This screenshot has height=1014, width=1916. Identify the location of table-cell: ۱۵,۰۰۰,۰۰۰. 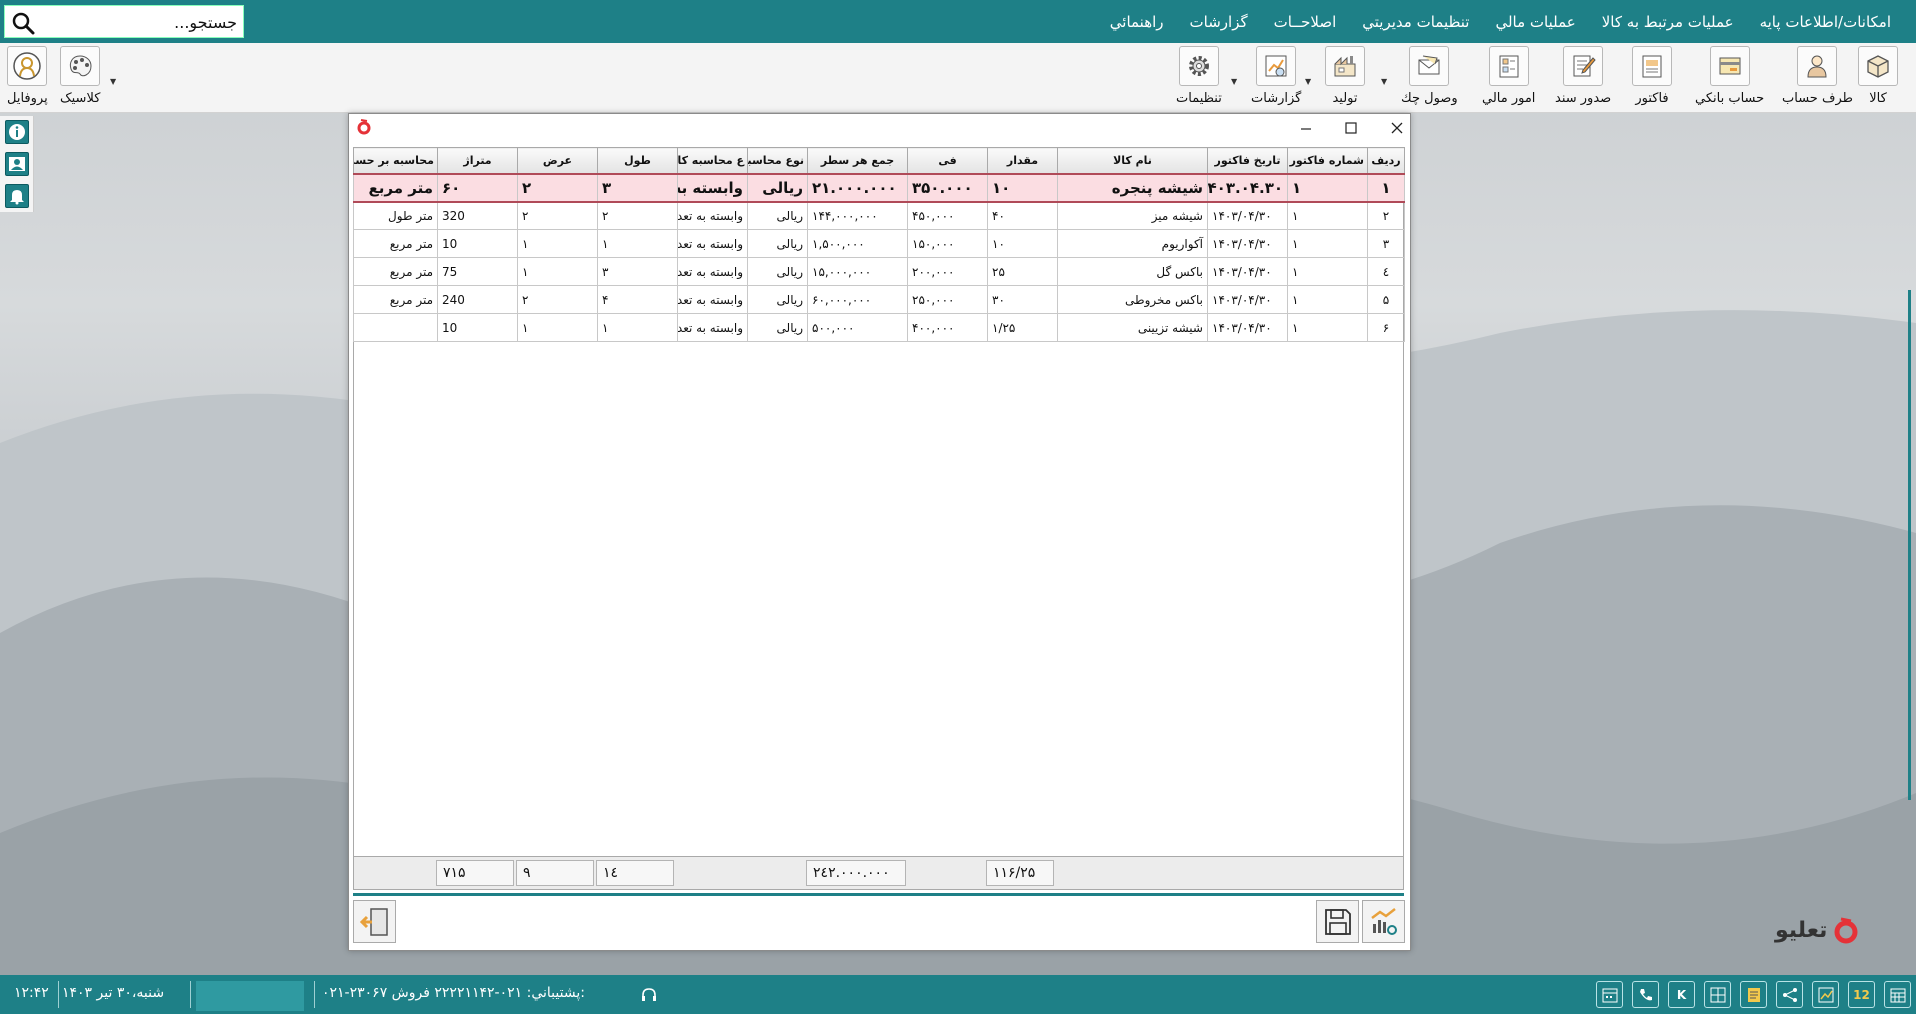
(857, 271).